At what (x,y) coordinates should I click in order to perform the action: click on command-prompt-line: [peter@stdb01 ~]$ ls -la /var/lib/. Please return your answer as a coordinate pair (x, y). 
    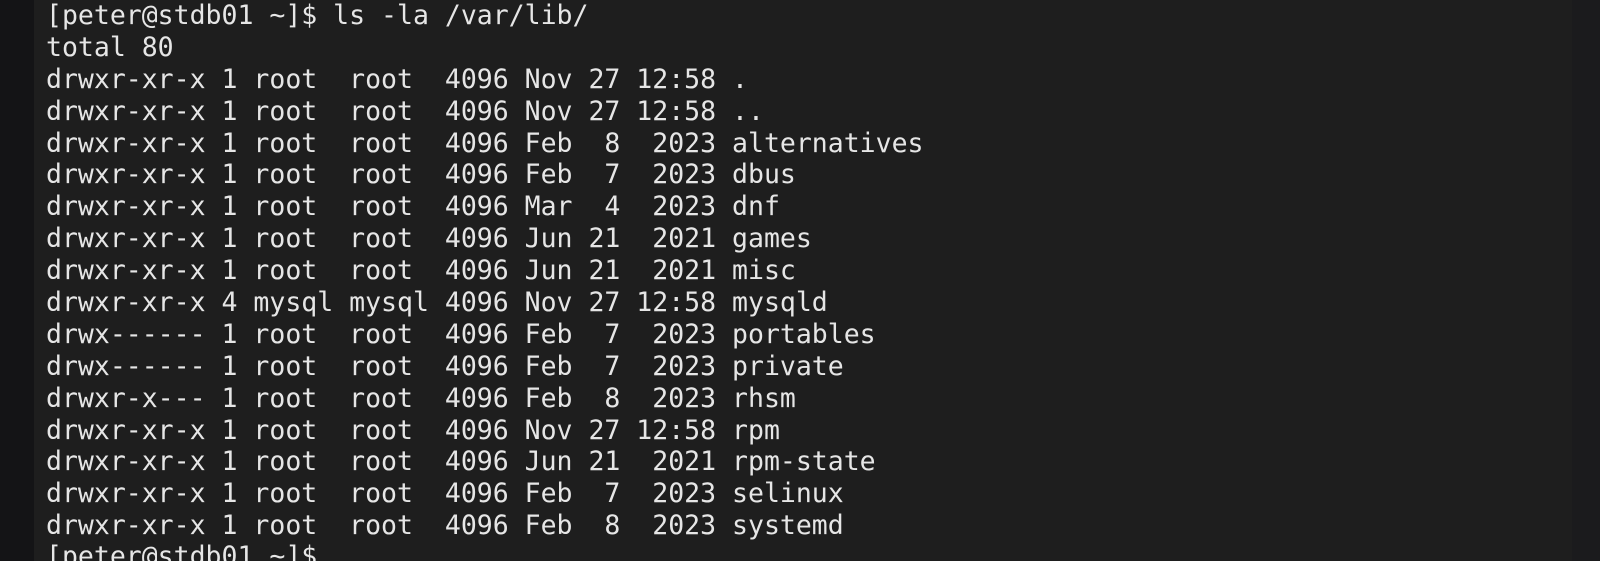
    Looking at the image, I should click on (317, 15).